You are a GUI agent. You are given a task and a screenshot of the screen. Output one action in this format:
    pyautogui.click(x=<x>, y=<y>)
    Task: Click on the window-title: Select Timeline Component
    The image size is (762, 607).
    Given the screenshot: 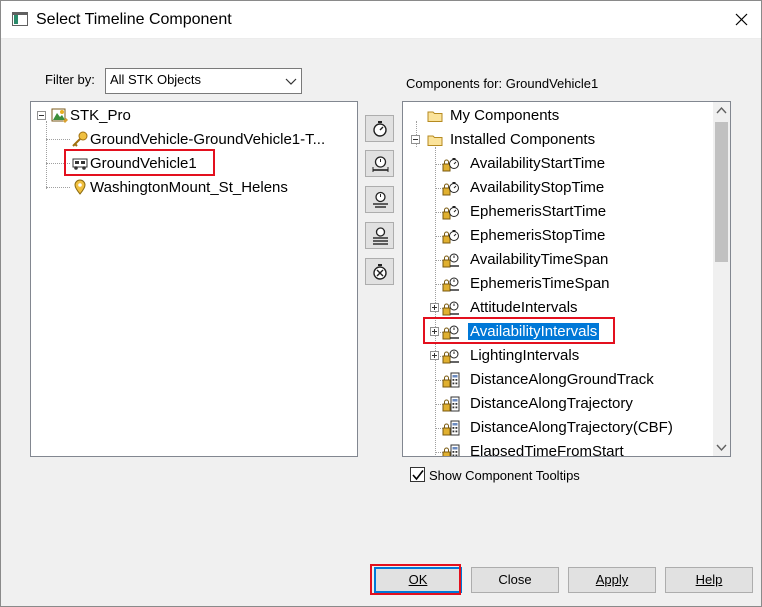 What is the action you would take?
    pyautogui.click(x=134, y=19)
    